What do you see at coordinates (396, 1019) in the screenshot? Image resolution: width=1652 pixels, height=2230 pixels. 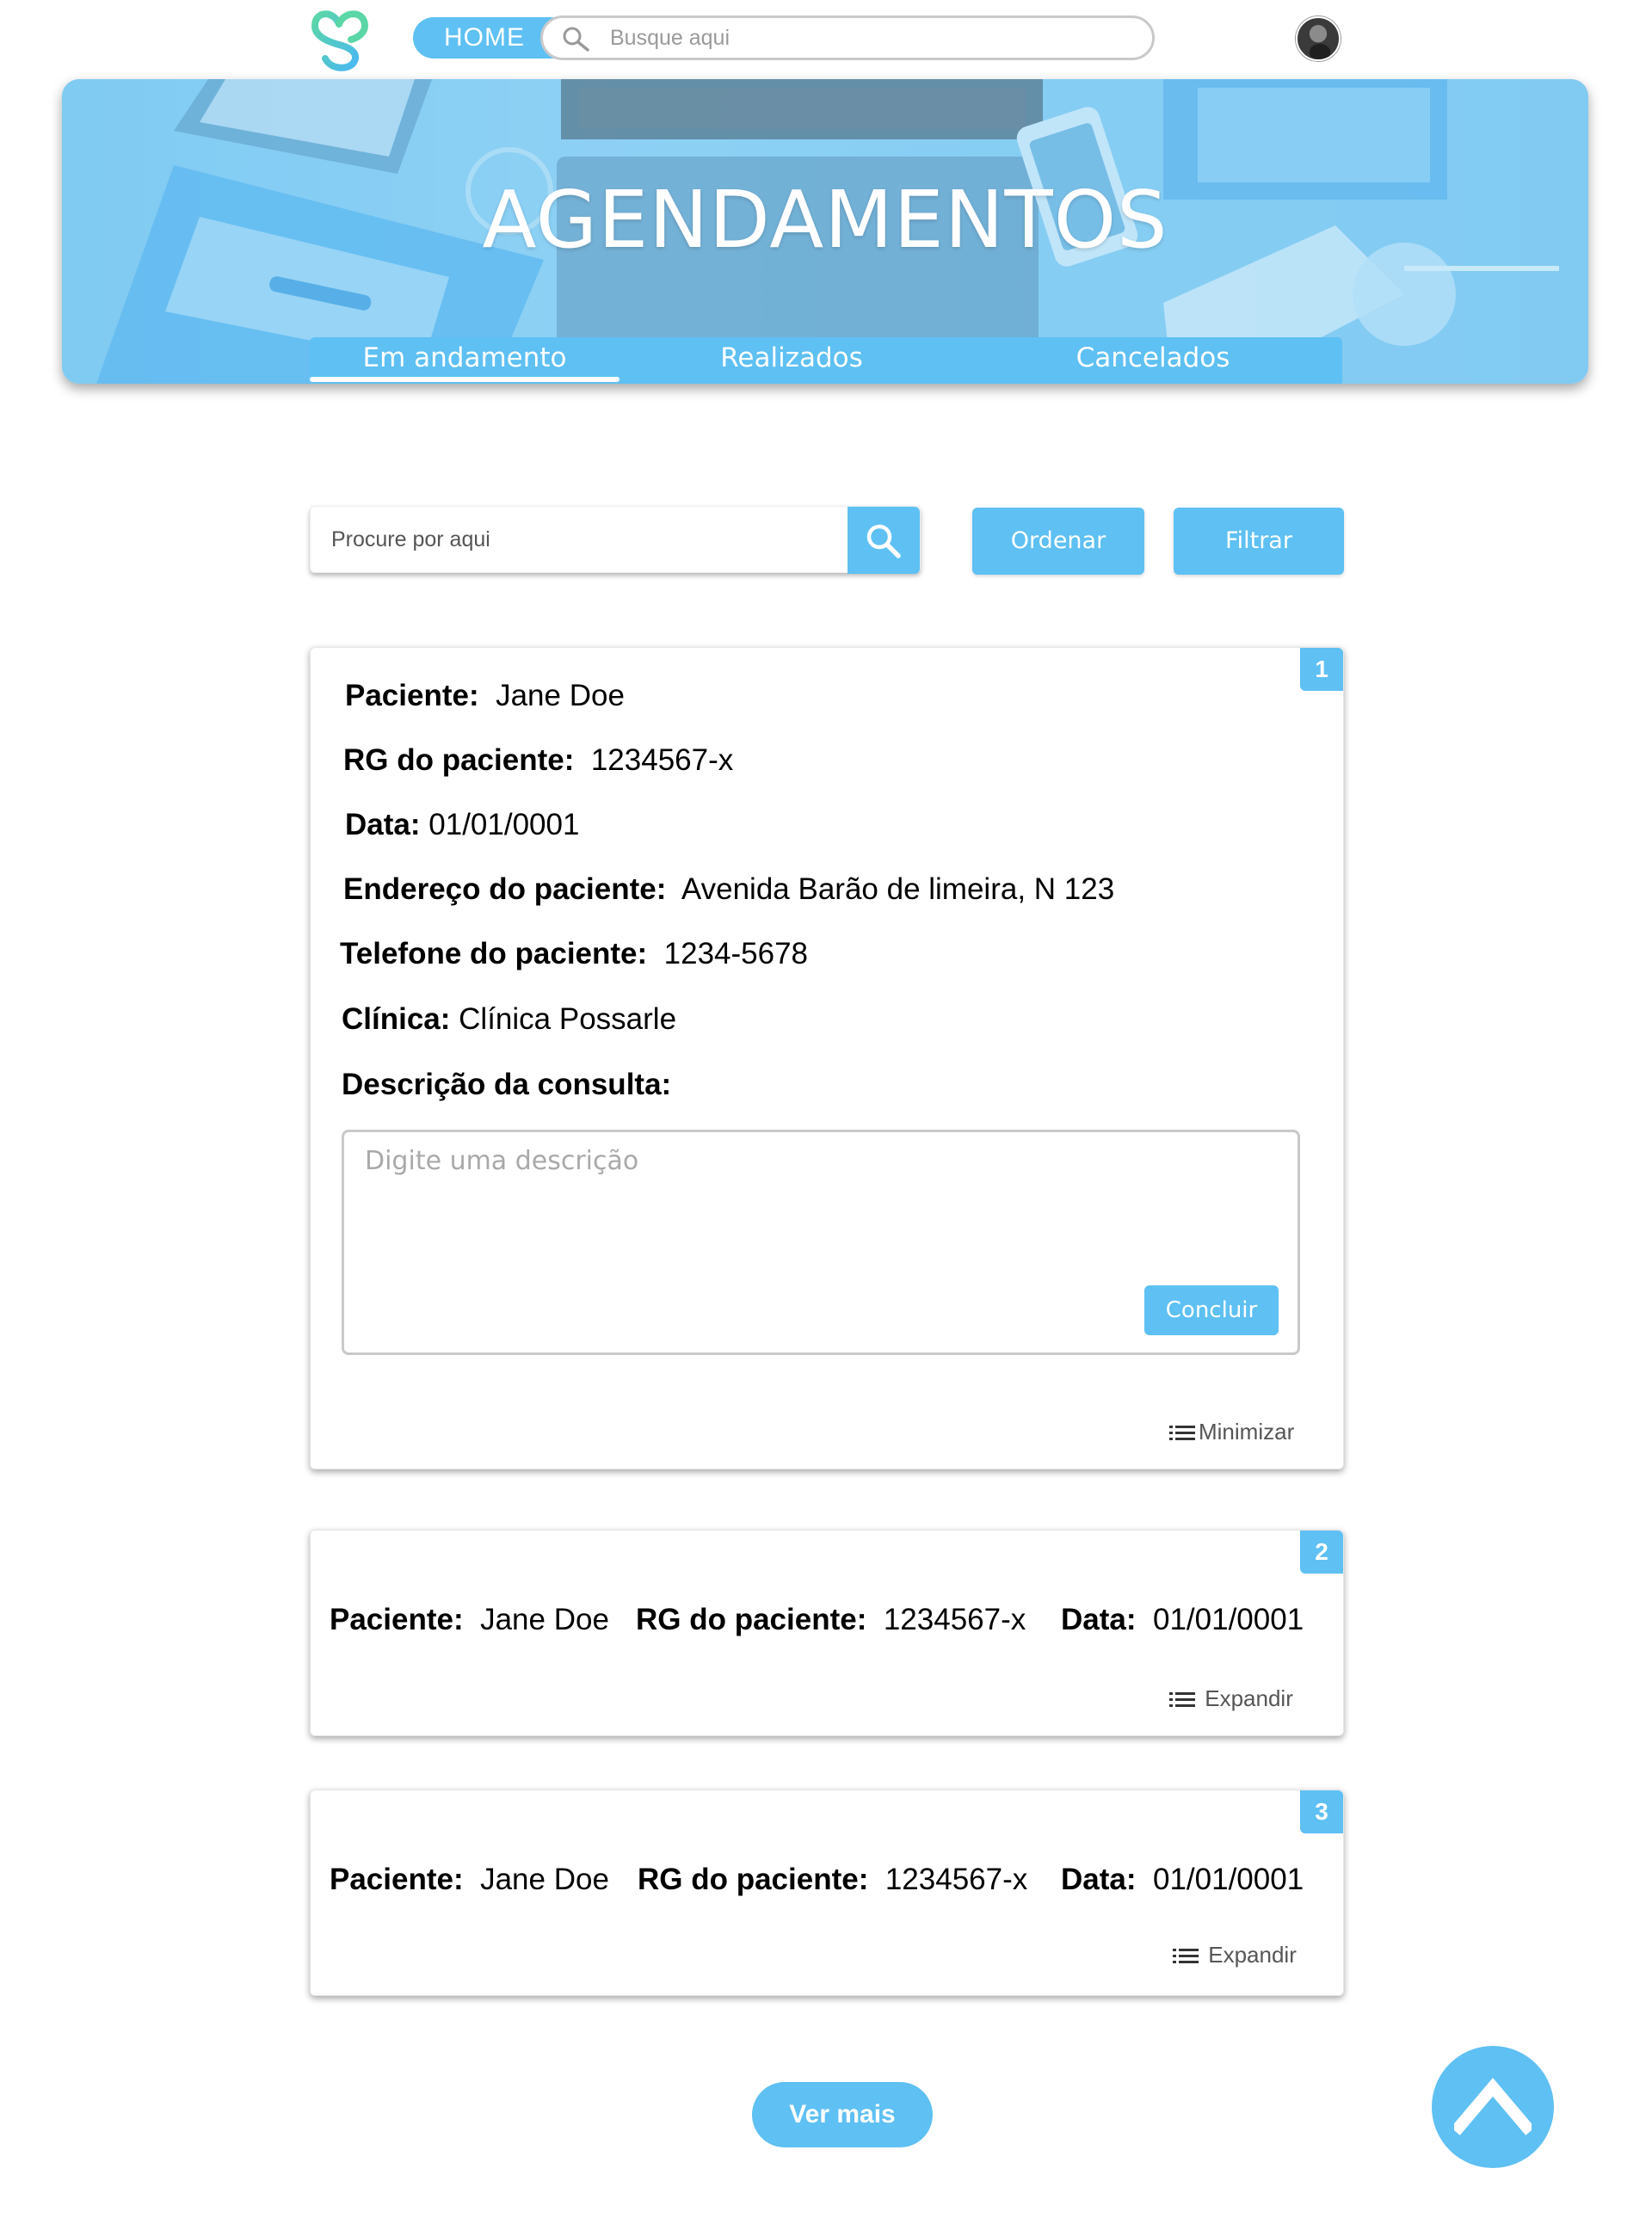 I see `clinic-label: Clínica:` at bounding box center [396, 1019].